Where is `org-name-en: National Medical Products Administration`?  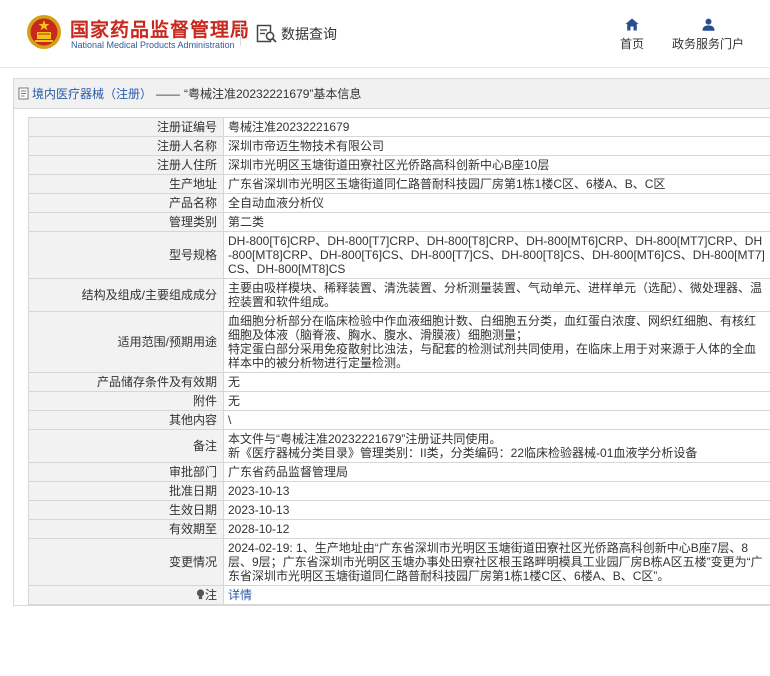 org-name-en: National Medical Products Administration is located at coordinates (153, 45).